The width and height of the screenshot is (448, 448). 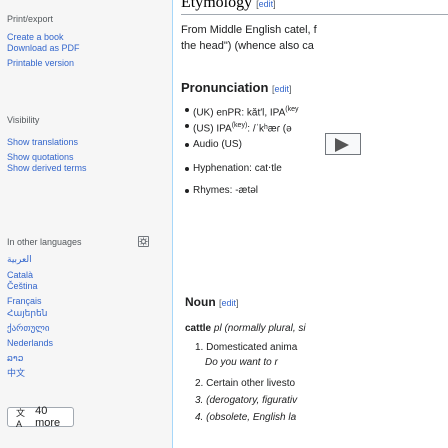 I want to click on language-settings-icon, so click(x=143, y=241).